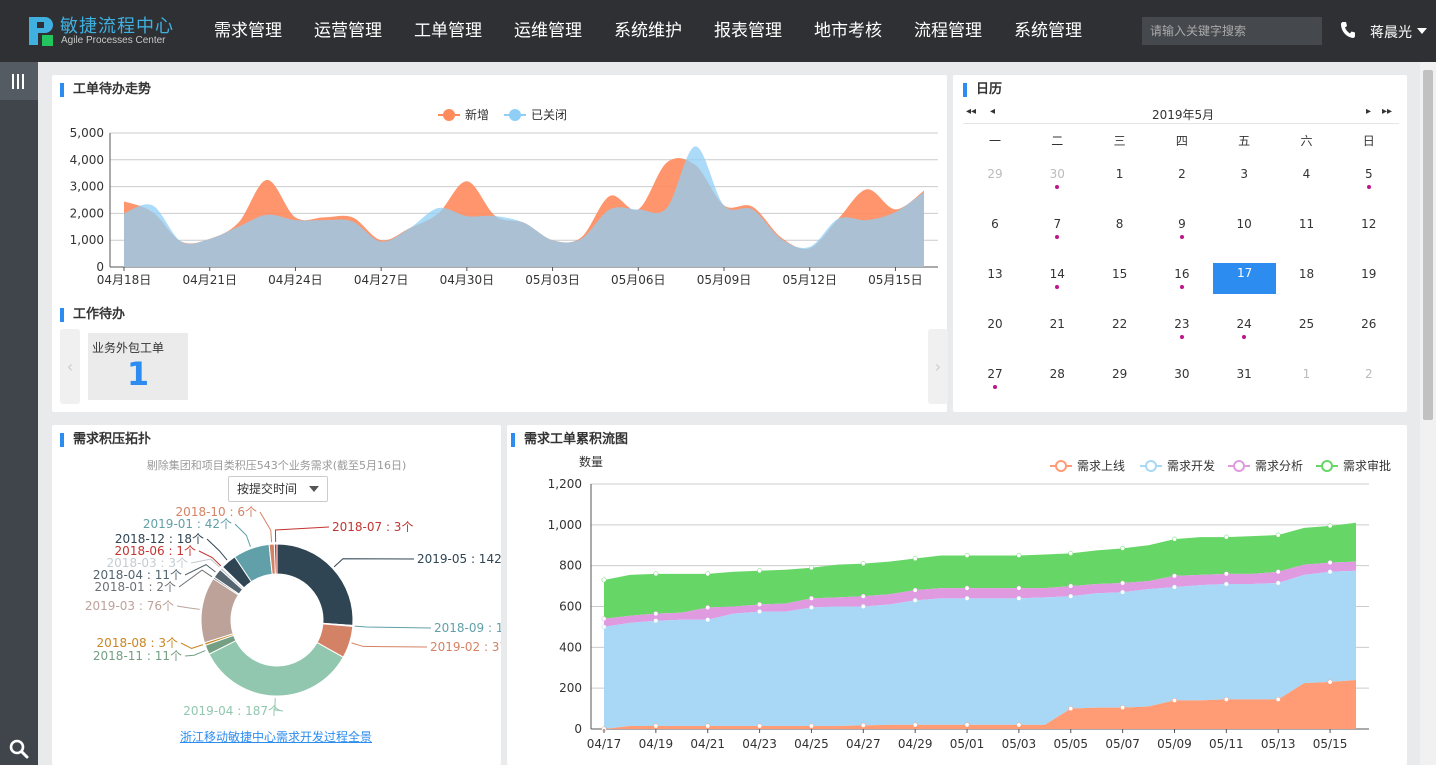  I want to click on calendar-day: 26, so click(1369, 330).